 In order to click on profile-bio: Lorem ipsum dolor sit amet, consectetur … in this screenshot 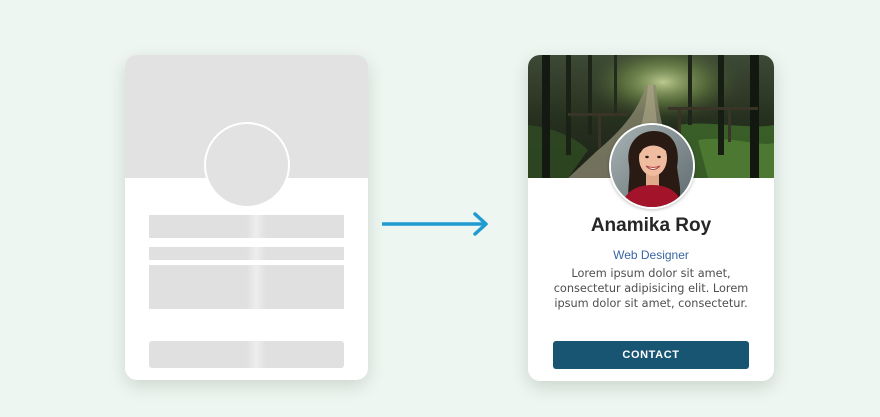, I will do `click(651, 288)`.